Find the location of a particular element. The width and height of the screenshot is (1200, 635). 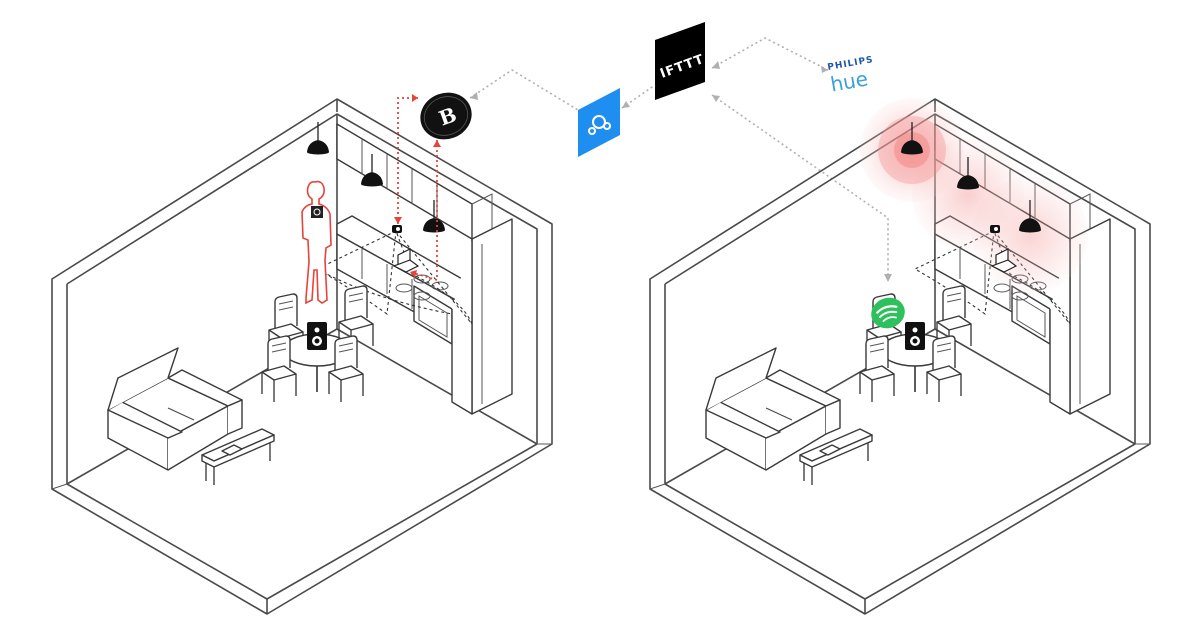

ifttt-logo: IFTTT is located at coordinates (681, 61).